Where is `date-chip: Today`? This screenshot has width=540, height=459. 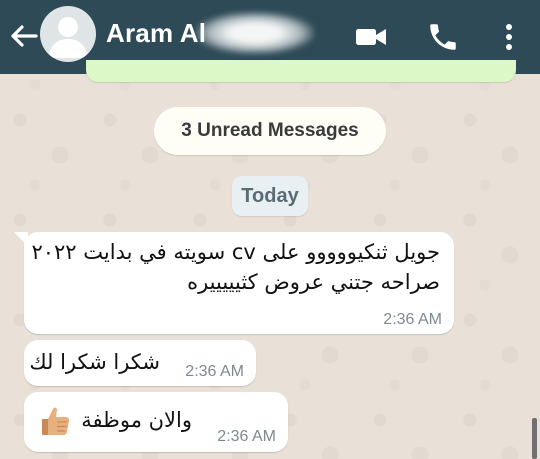 date-chip: Today is located at coordinates (270, 196).